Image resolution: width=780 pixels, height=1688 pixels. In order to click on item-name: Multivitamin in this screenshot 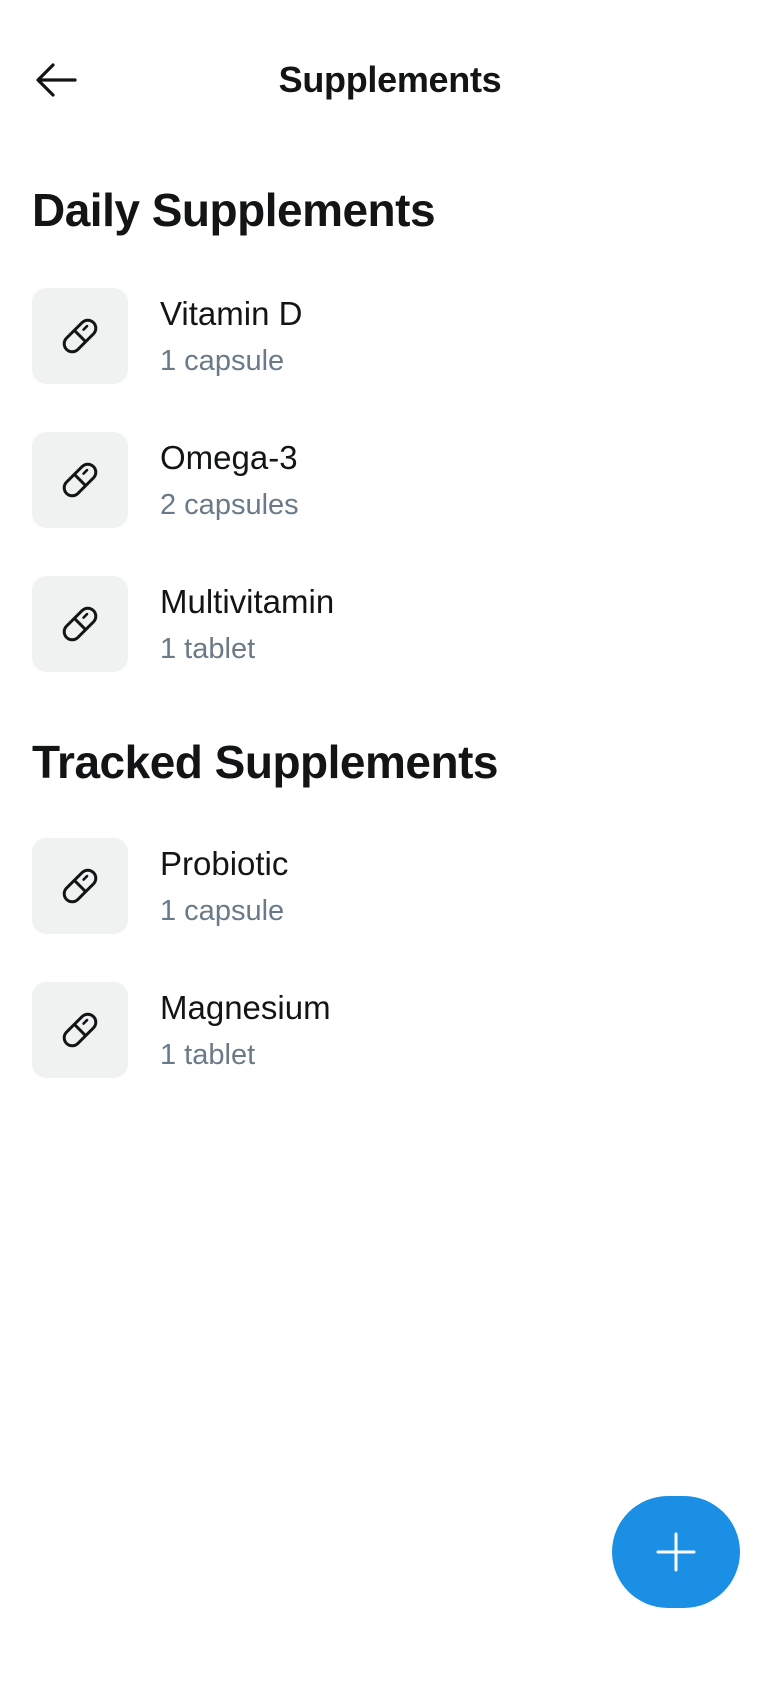, I will do `click(247, 601)`.